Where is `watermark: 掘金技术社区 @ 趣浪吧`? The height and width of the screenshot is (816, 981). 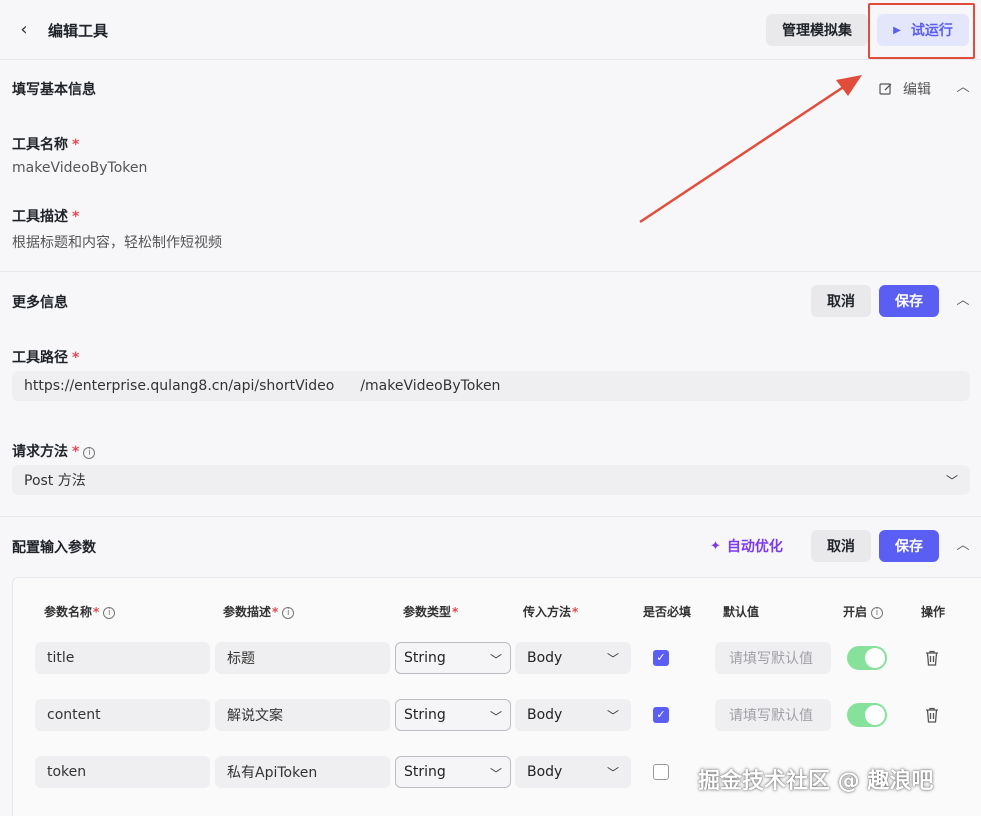 watermark: 掘金技术社区 @ 趣浪吧 is located at coordinates (815, 779).